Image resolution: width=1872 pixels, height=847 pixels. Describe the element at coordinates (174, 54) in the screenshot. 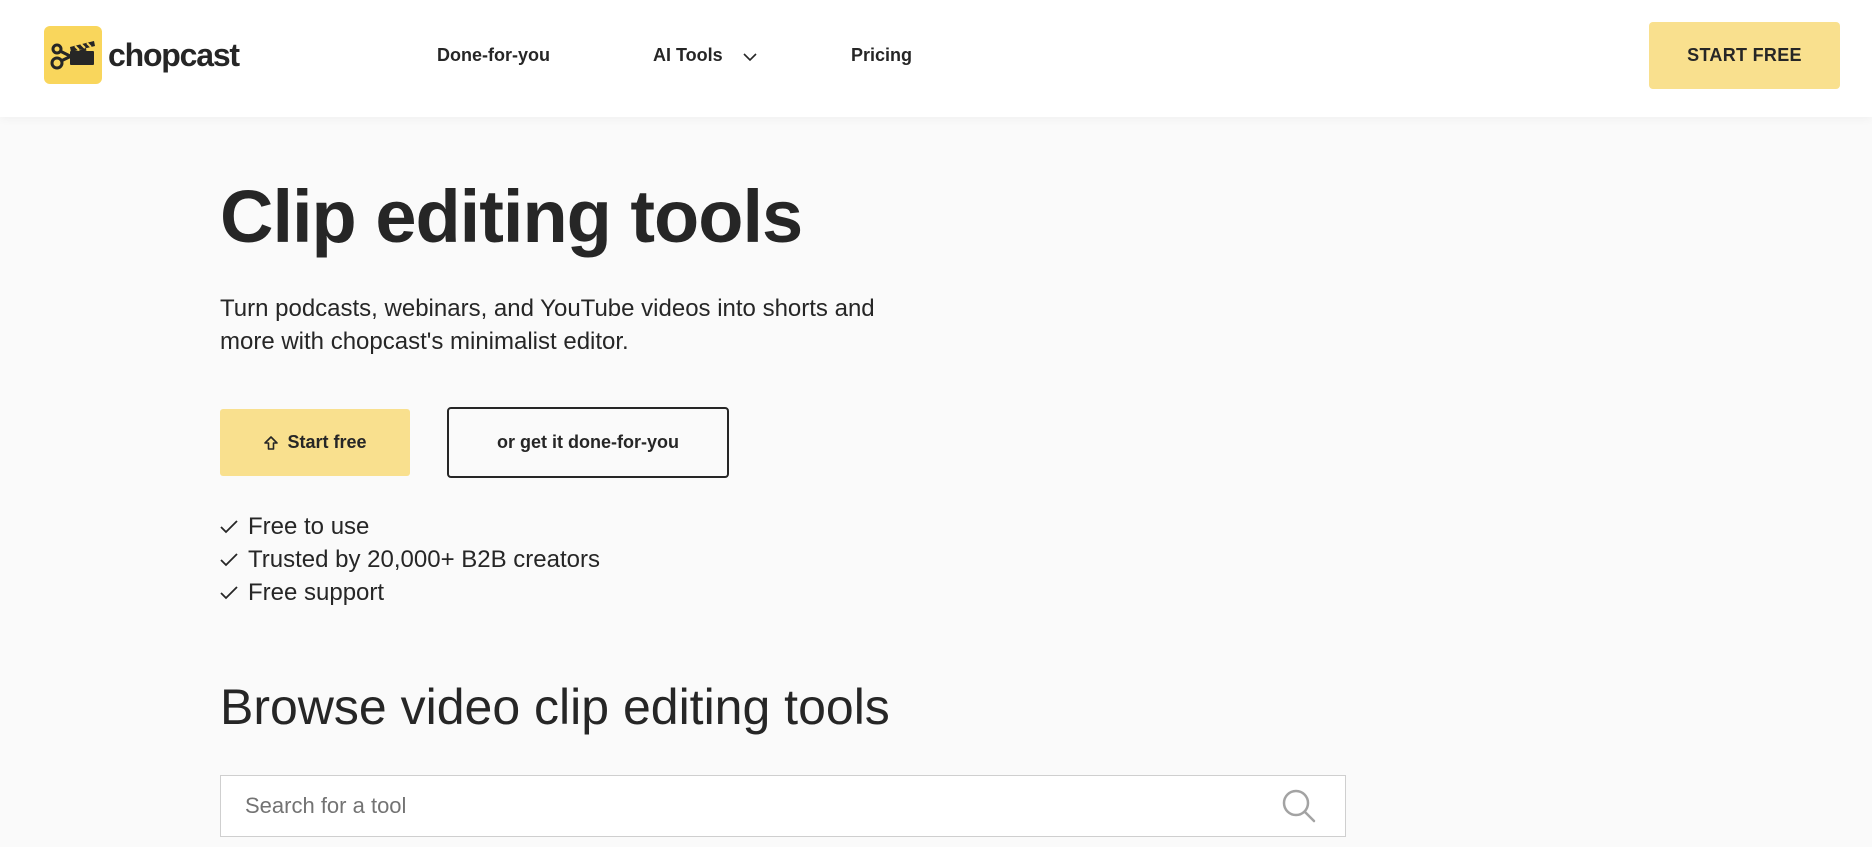

I see `brand-name: chopcast` at that location.